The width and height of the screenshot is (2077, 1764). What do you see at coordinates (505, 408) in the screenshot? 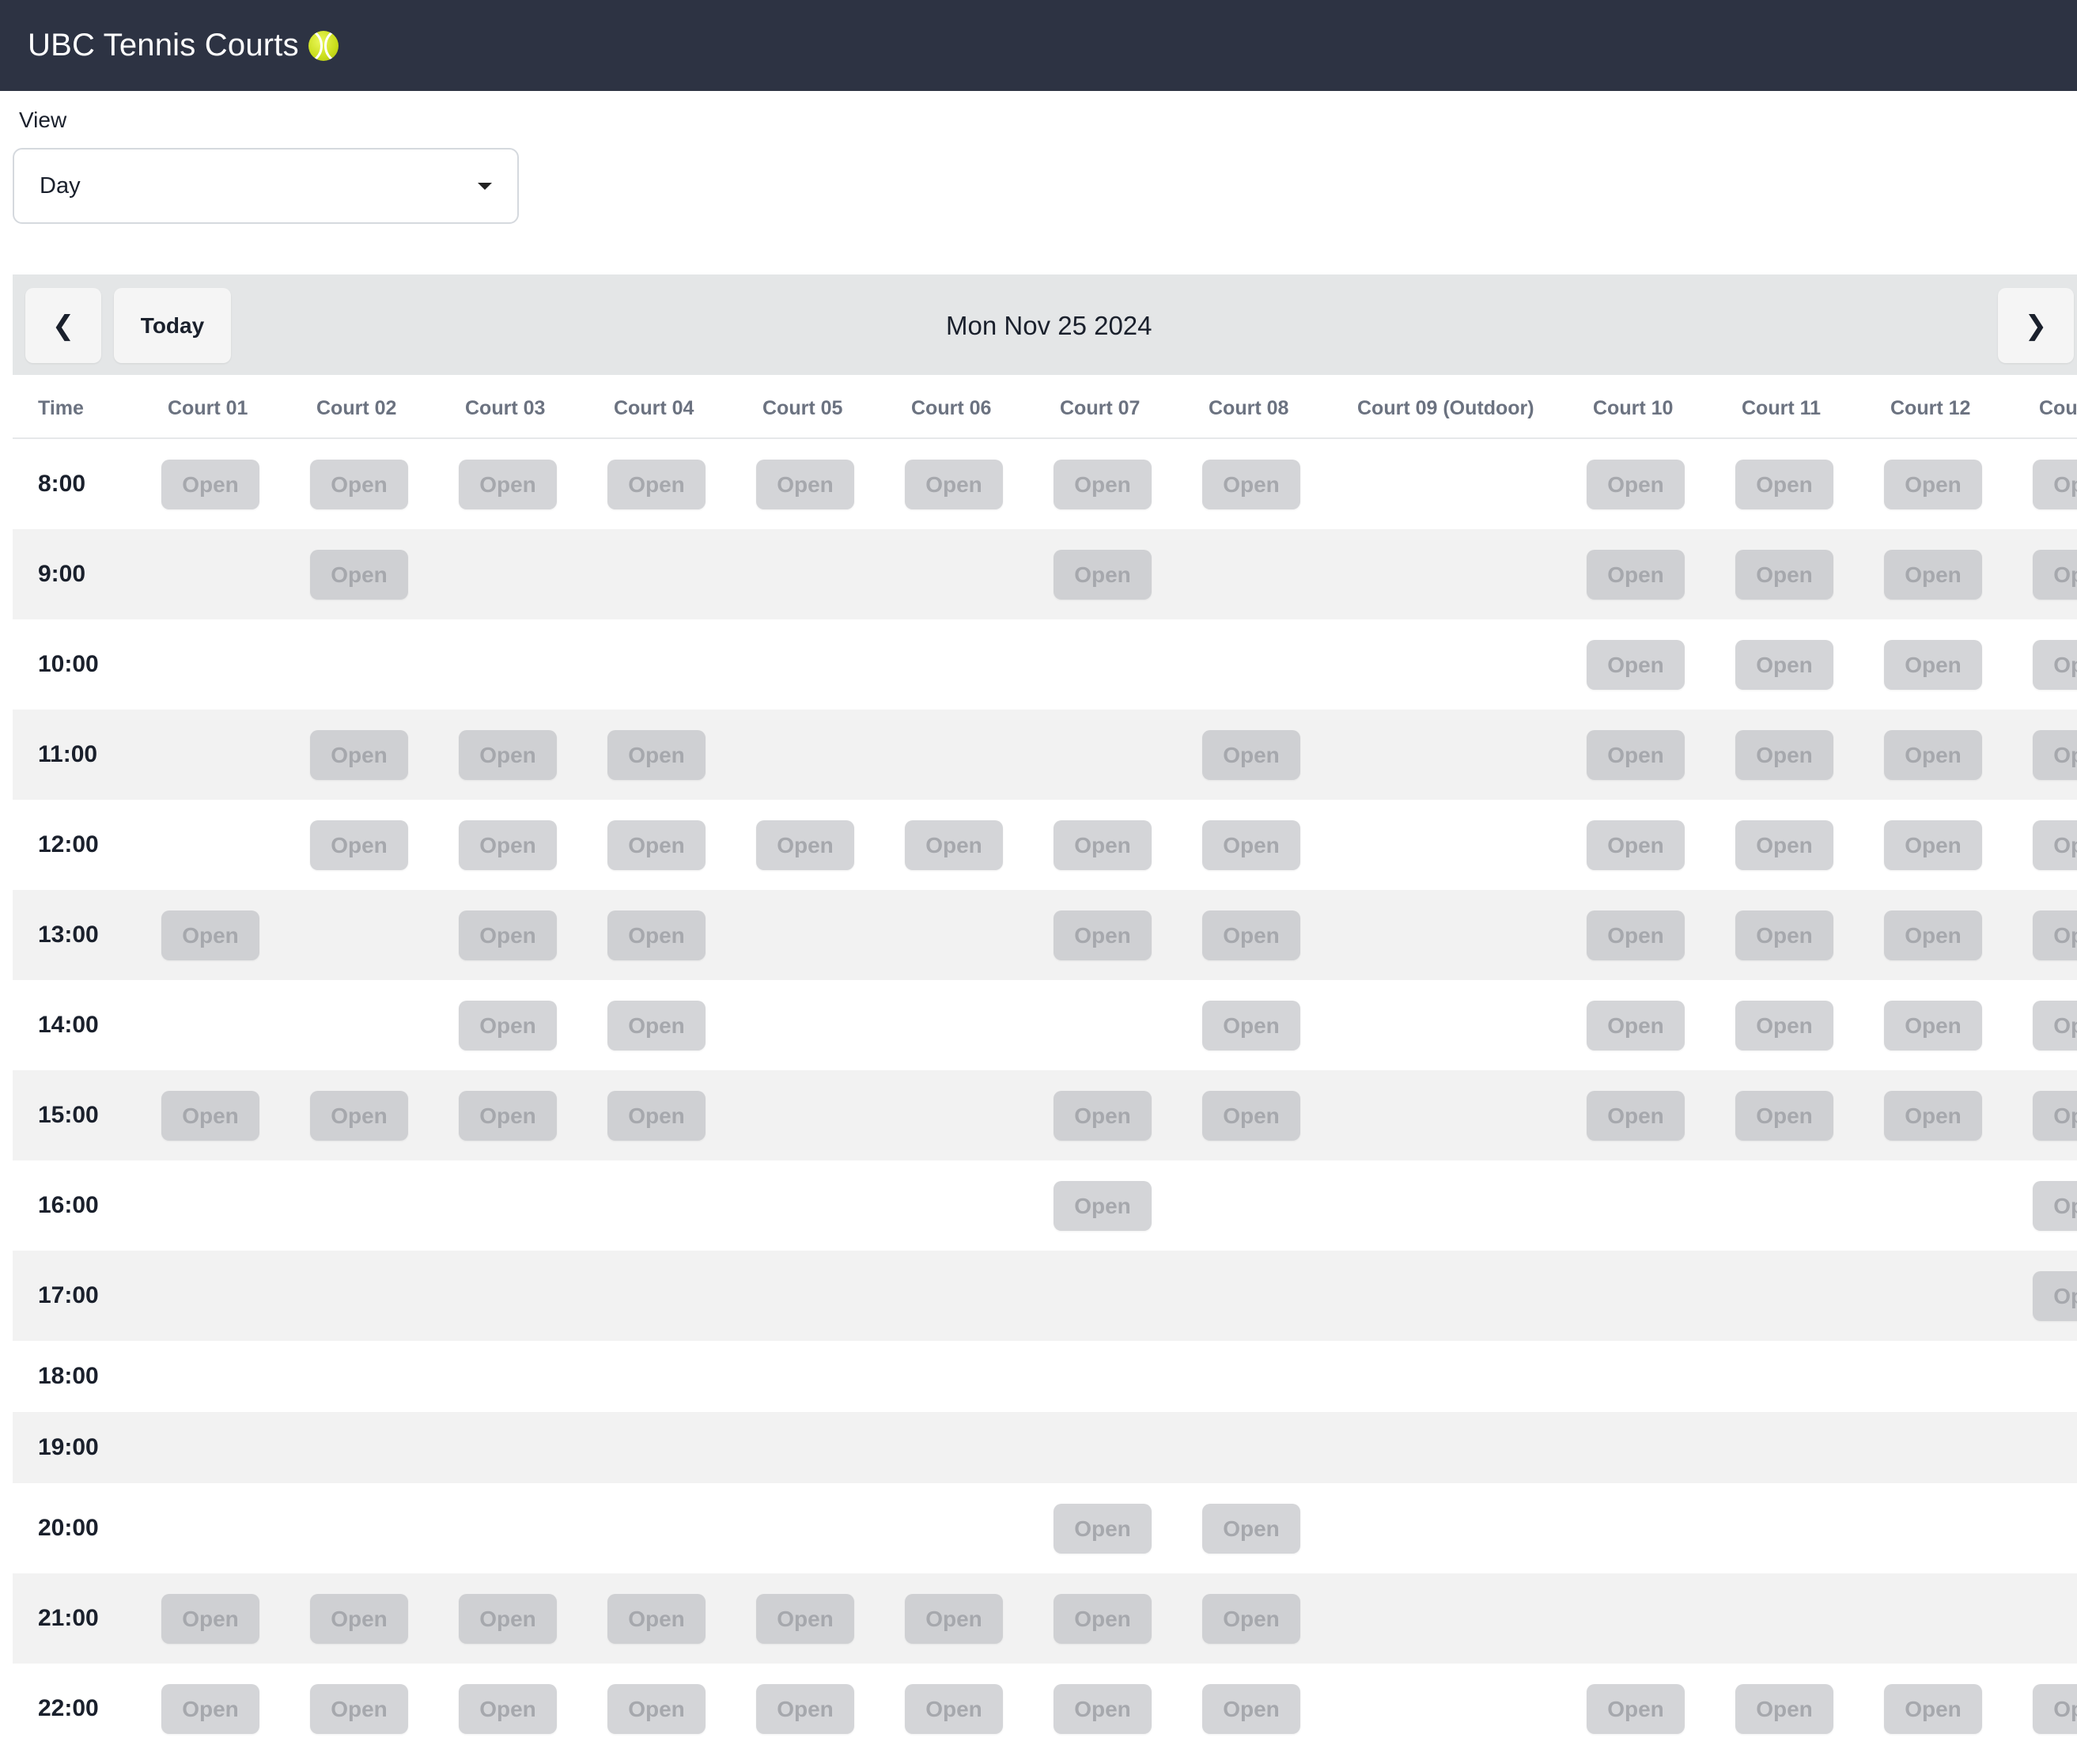
I see `court-column-header: Court 03` at bounding box center [505, 408].